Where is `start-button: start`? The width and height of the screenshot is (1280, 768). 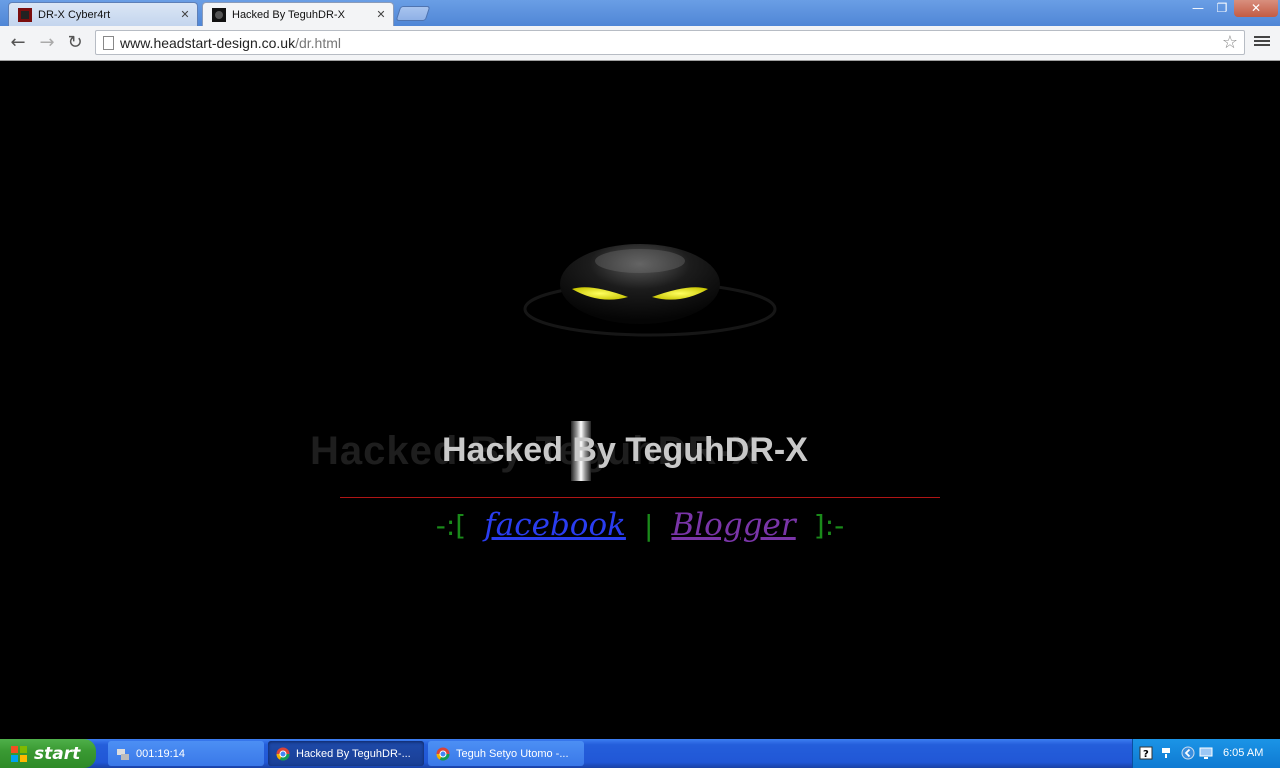 start-button: start is located at coordinates (48, 753).